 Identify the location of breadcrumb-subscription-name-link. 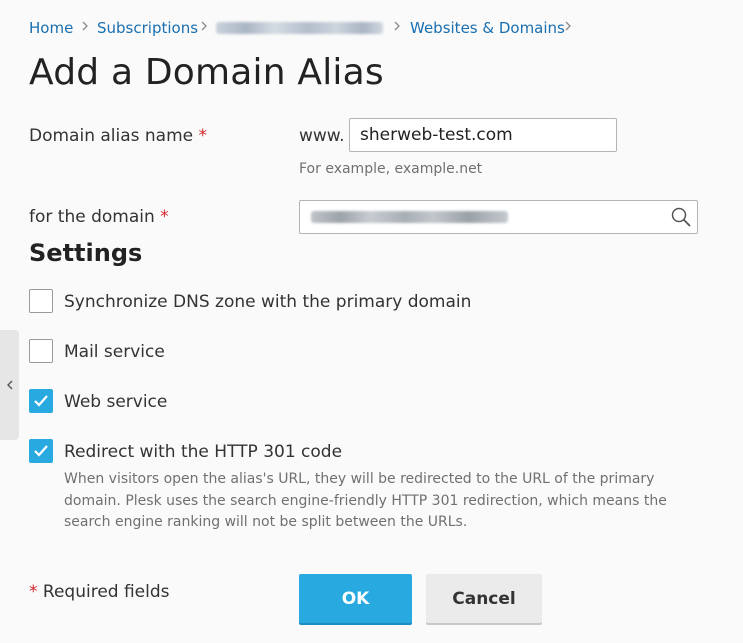
(299, 28).